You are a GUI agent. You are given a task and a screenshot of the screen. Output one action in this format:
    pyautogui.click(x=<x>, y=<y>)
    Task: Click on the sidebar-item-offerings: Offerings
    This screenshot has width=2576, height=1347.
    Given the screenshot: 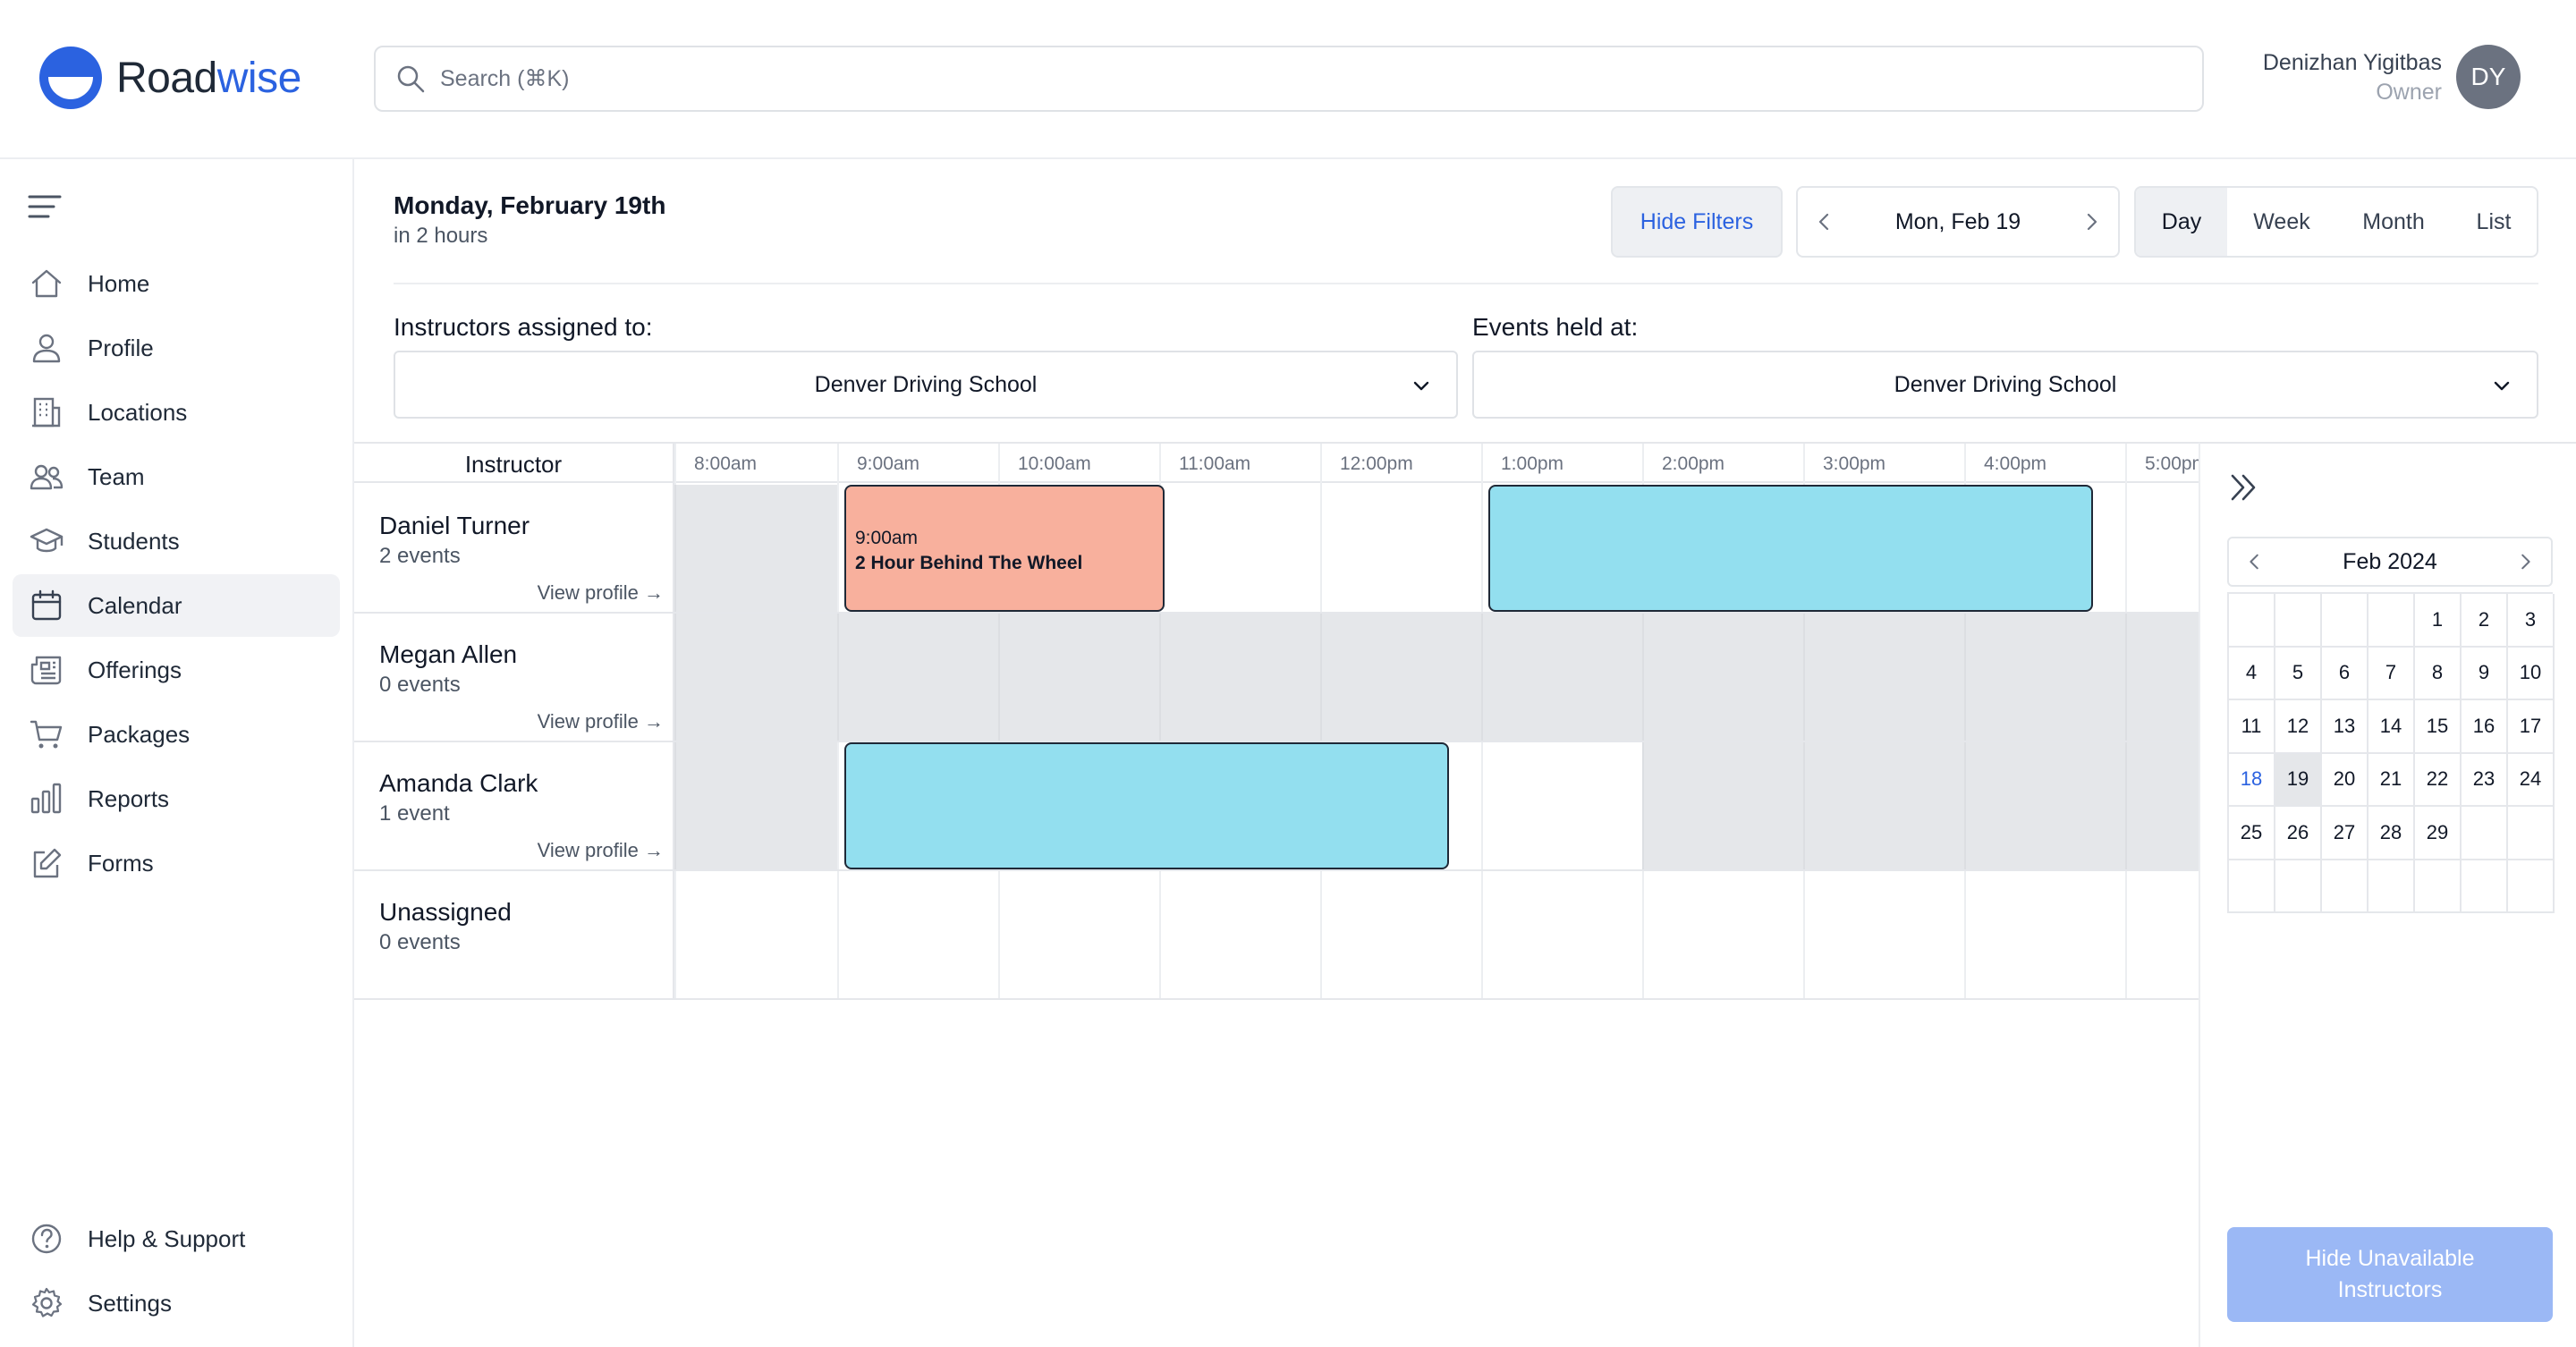 What is the action you would take?
    pyautogui.click(x=176, y=670)
    